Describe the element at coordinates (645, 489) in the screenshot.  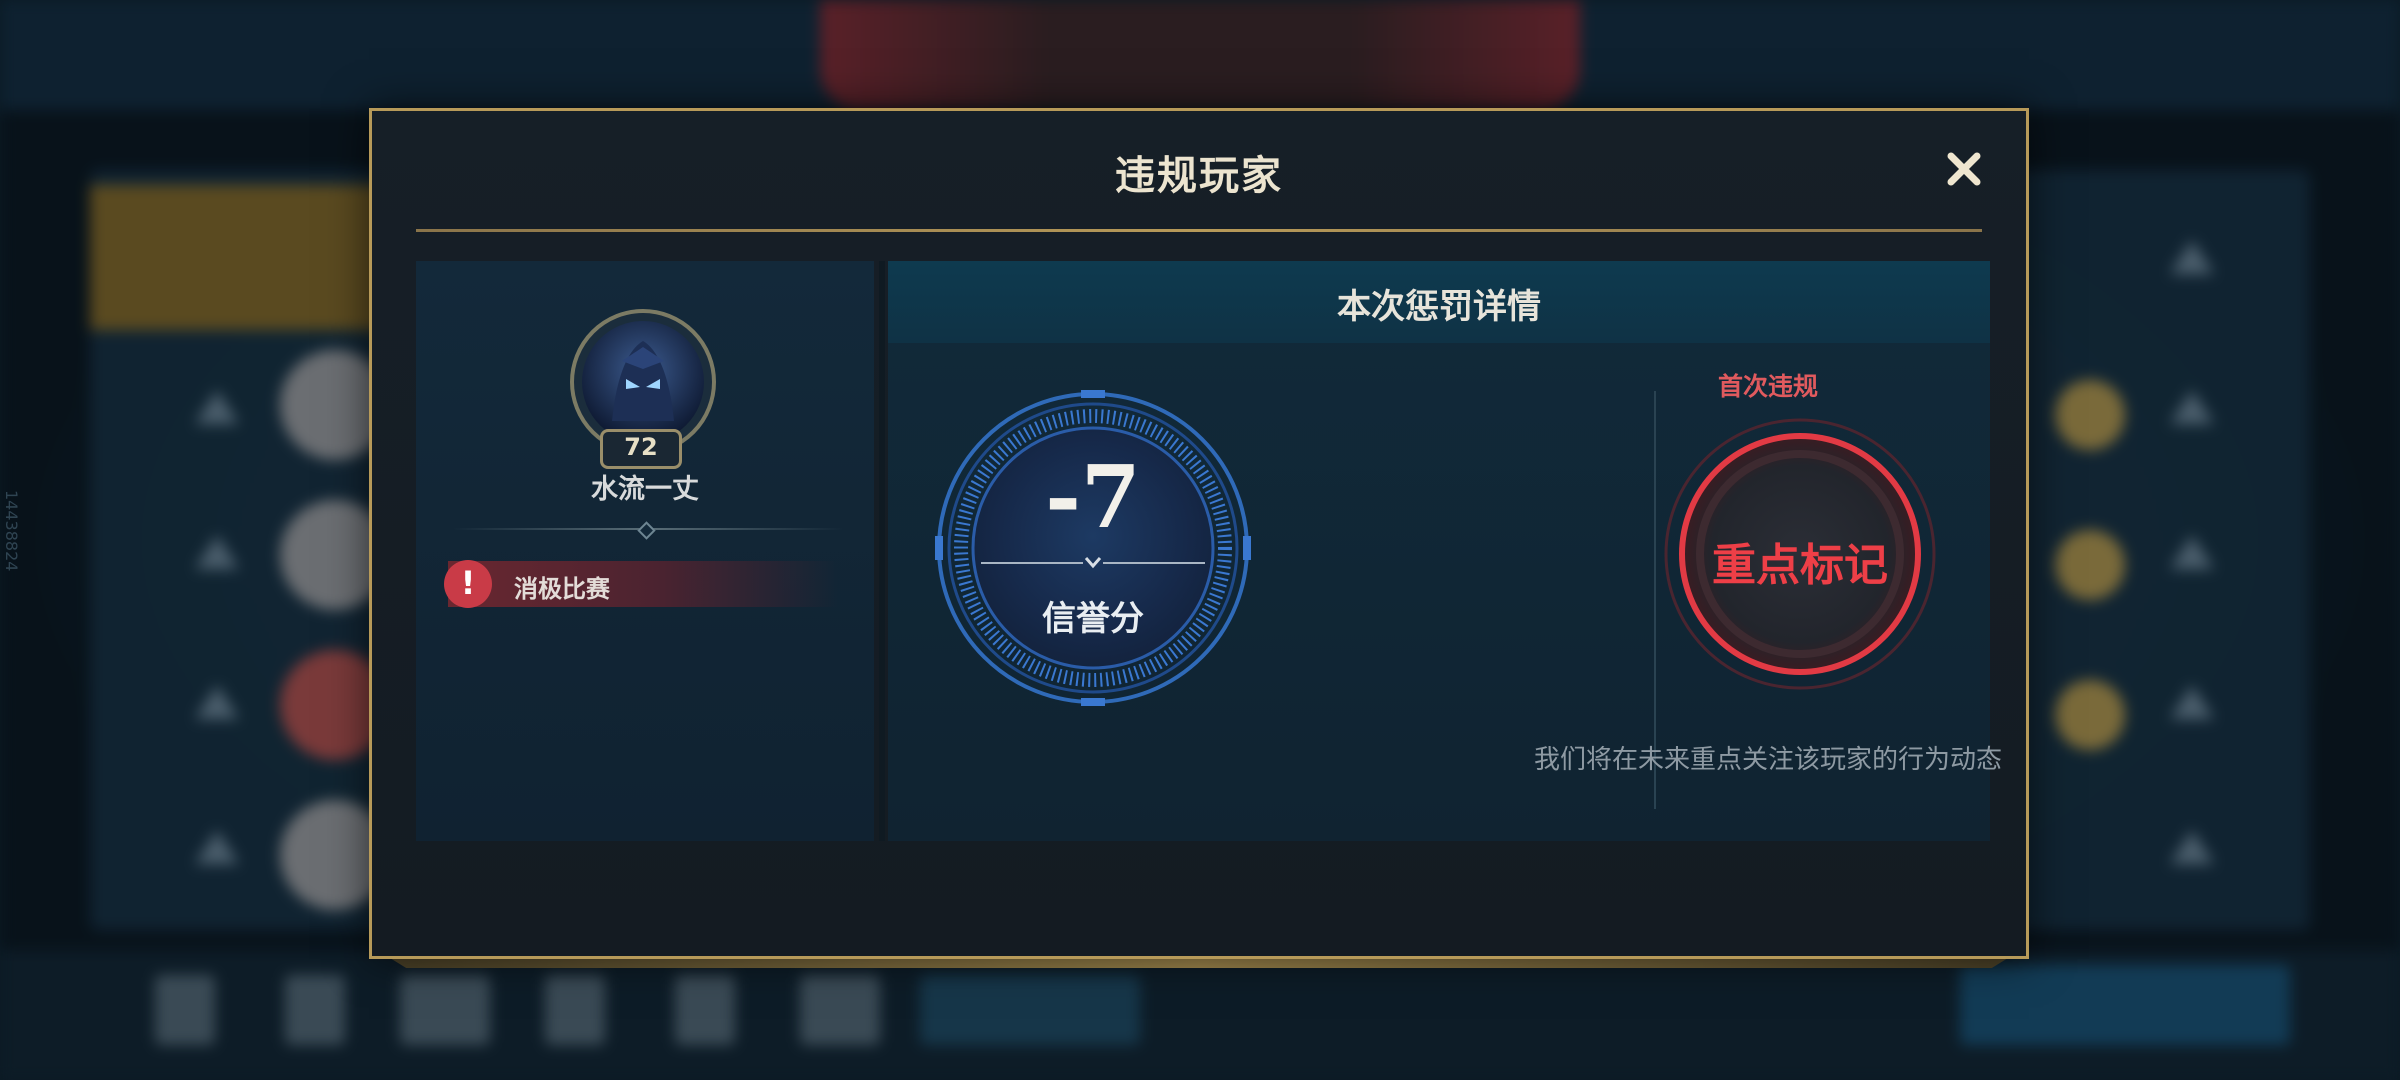
I see `player-name: 水流一丈` at that location.